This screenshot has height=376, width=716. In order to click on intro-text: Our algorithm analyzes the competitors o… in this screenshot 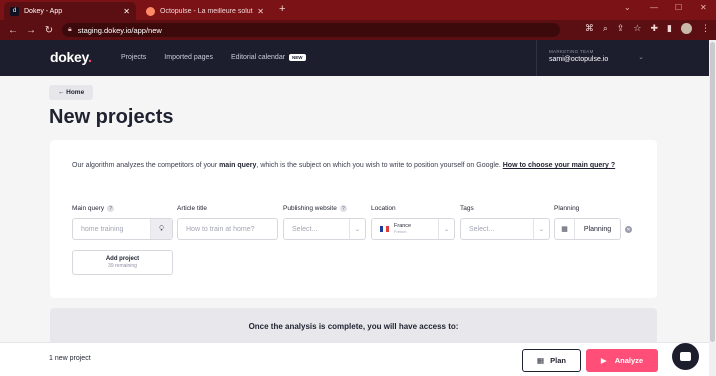, I will do `click(344, 165)`.